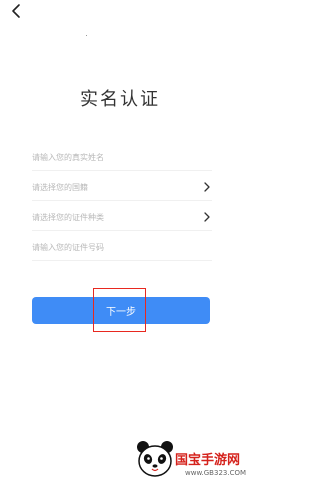 This screenshot has width=320, height=500. I want to click on id-number-placeholder: 请输入您的证件号码, so click(68, 247).